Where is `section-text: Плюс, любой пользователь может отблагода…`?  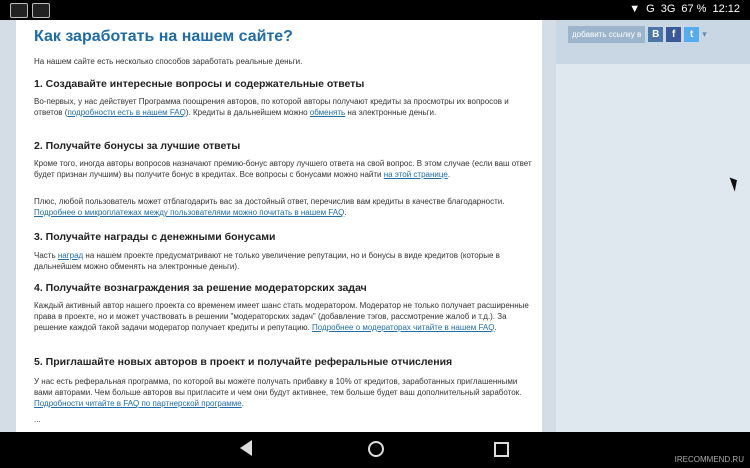
section-text: Плюс, любой пользователь может отблагода… is located at coordinates (269, 207).